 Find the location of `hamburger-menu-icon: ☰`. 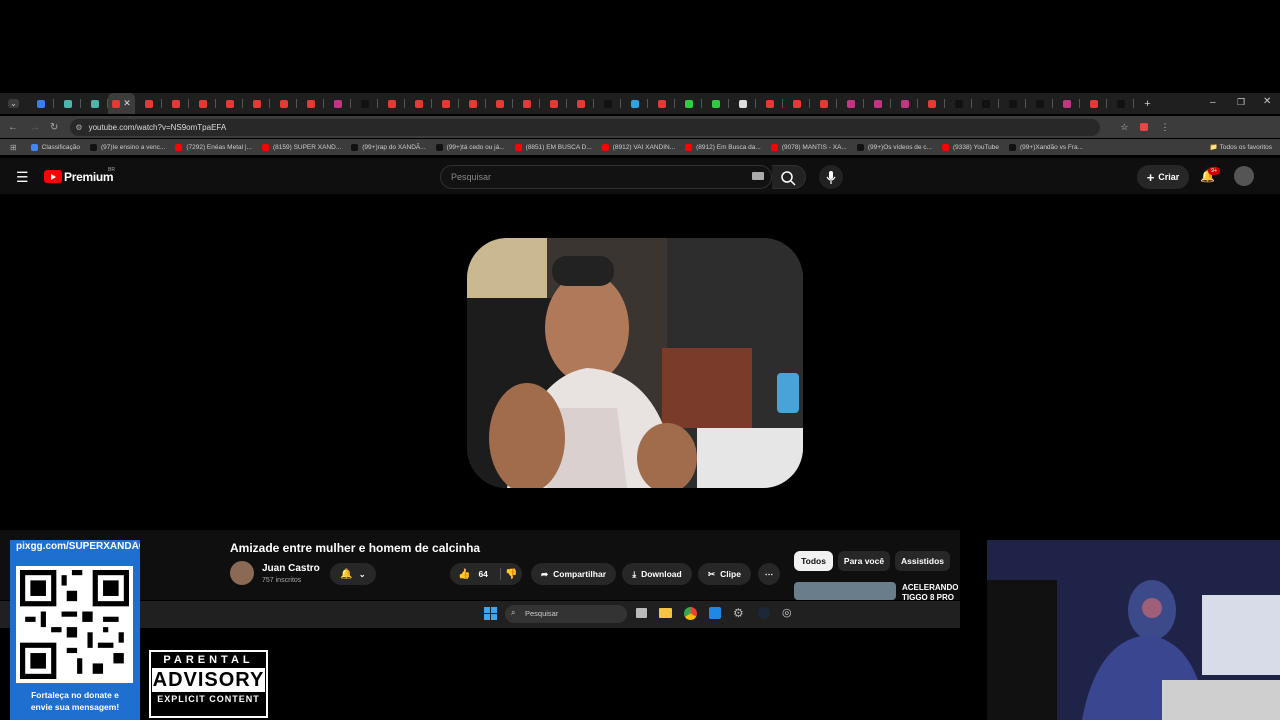

hamburger-menu-icon: ☰ is located at coordinates (22, 177).